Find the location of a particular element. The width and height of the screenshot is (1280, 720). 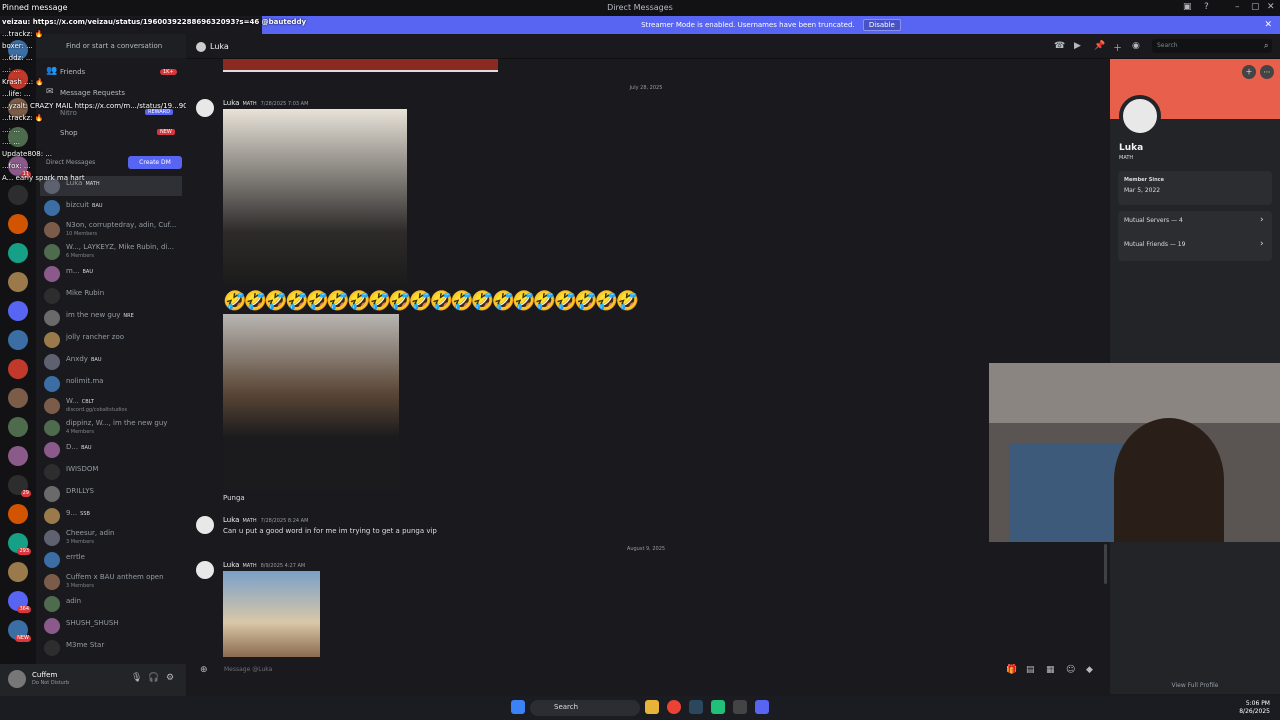

mic-icon: 🎙 is located at coordinates (136, 678).